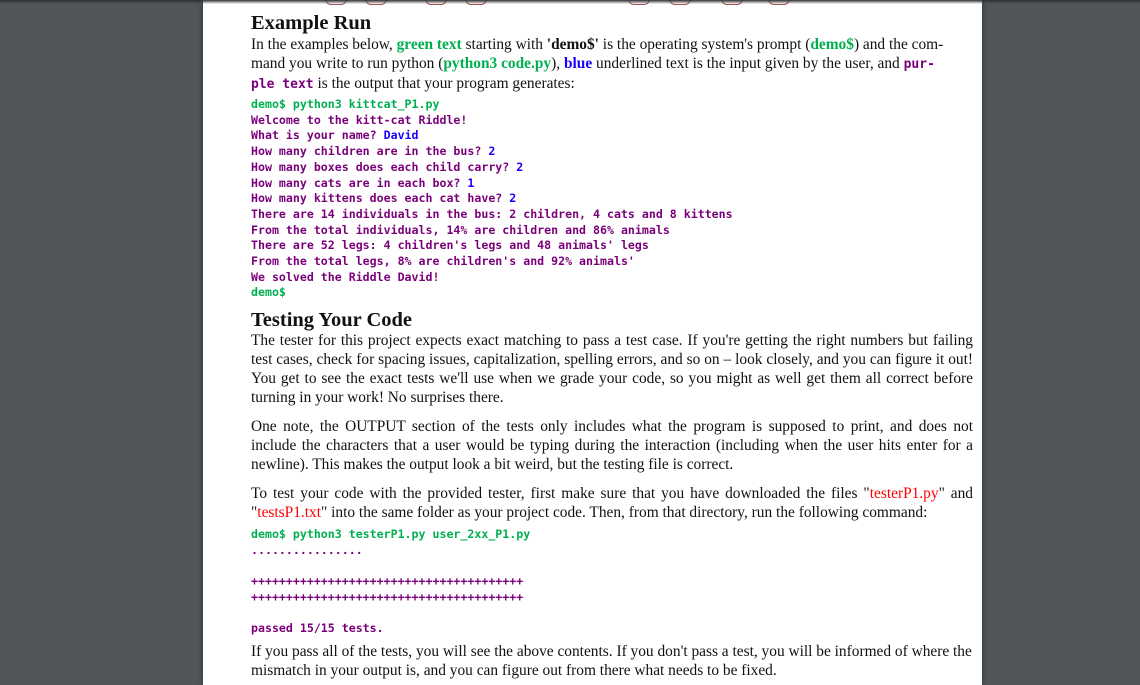 The width and height of the screenshot is (1140, 685). Describe the element at coordinates (391, 534) in the screenshot. I see `tester-command: demo$ python3 testerP1.py user_2xx_P1.py` at that location.